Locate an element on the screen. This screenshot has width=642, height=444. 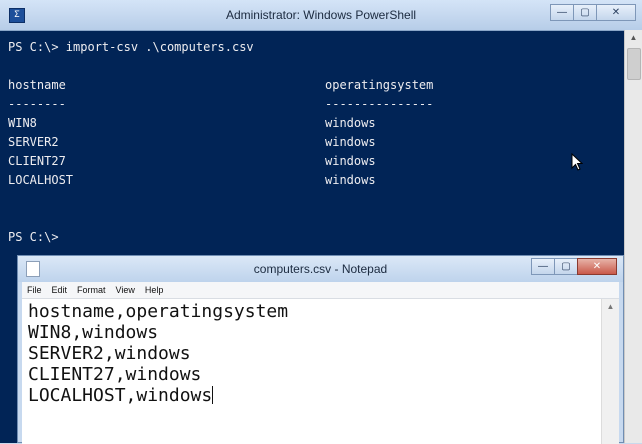
mouse-pointer-icon is located at coordinates (577, 162).